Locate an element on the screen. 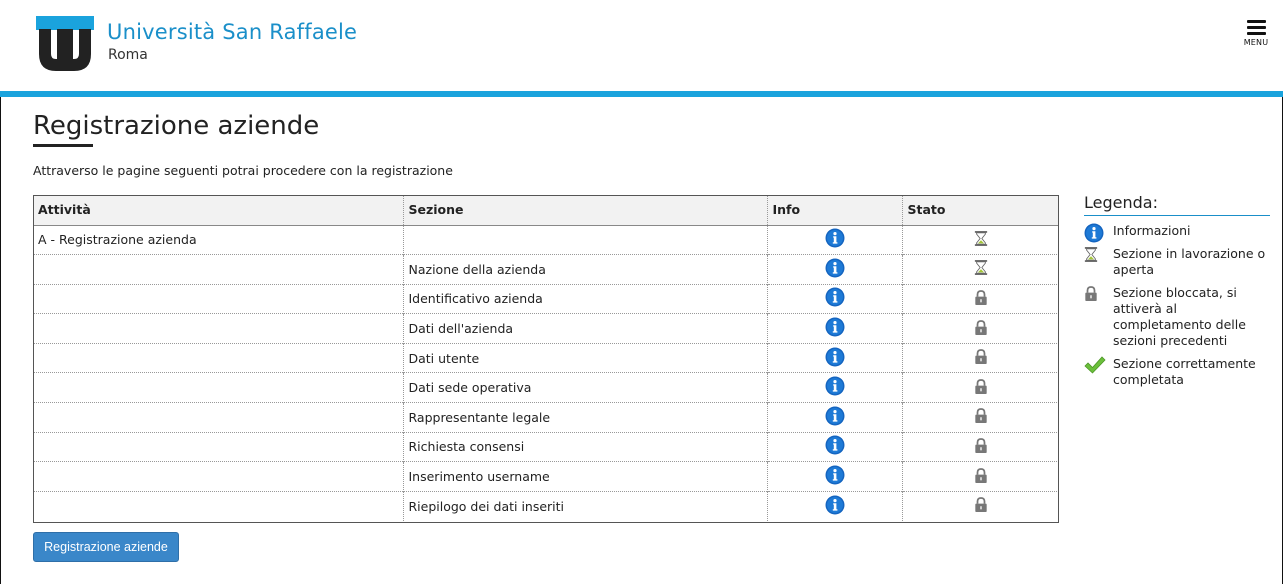 The image size is (1283, 584). table-header-row: Attività Sezione Info Stato is located at coordinates (546, 210).